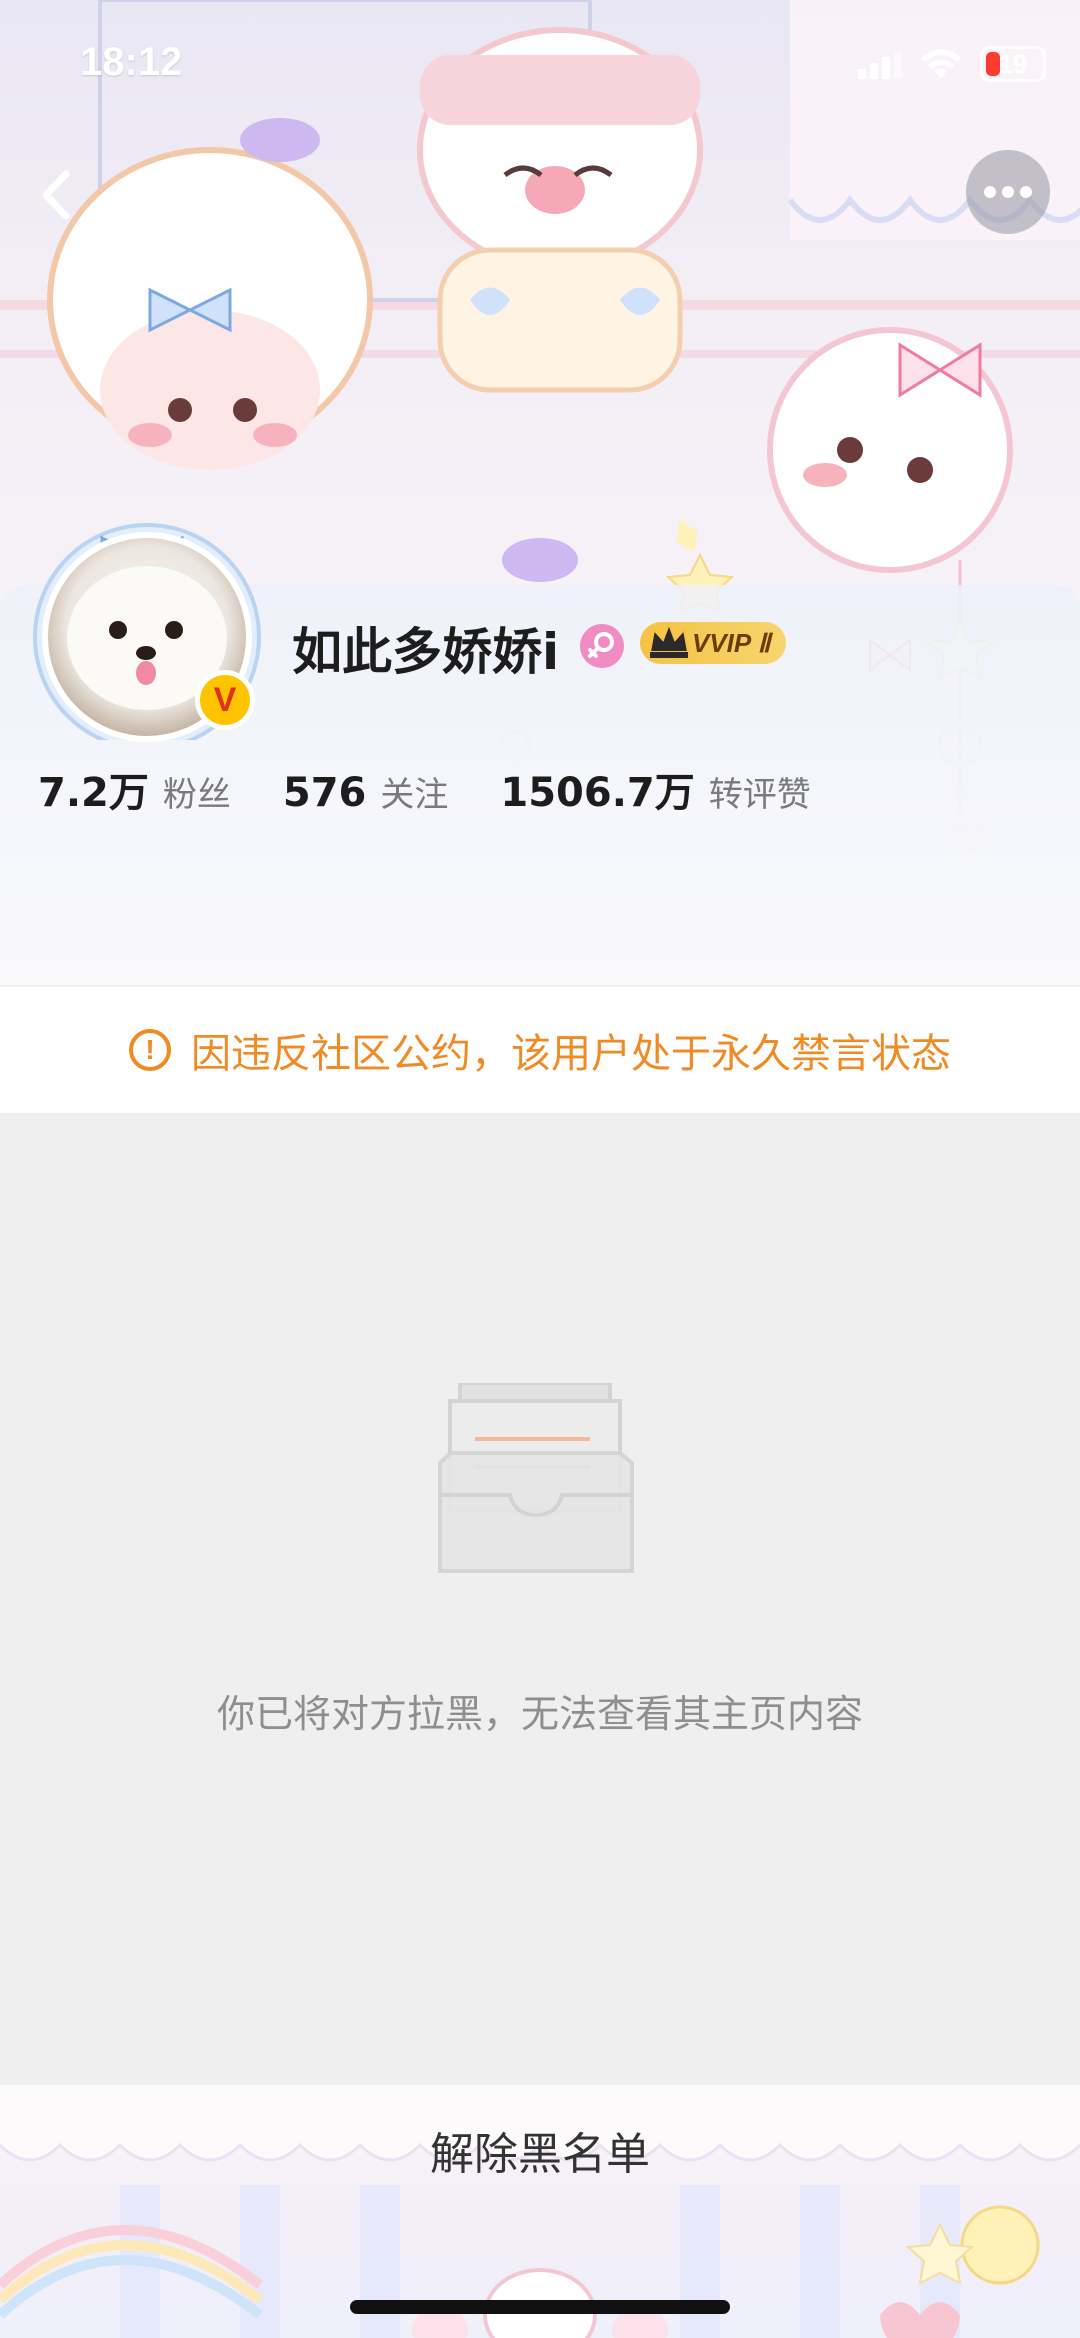 Image resolution: width=1080 pixels, height=2338 pixels. What do you see at coordinates (196, 795) in the screenshot?
I see `stat-label: 粉丝` at bounding box center [196, 795].